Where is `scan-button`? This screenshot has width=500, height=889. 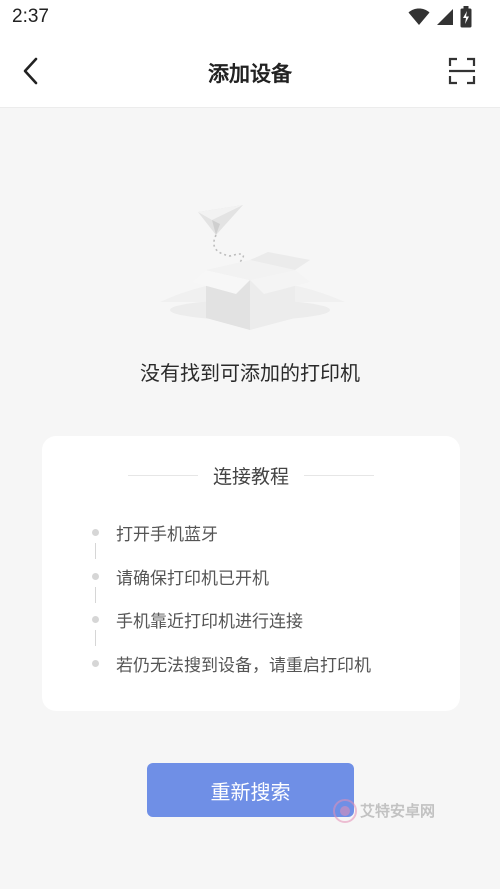
scan-button is located at coordinates (462, 71).